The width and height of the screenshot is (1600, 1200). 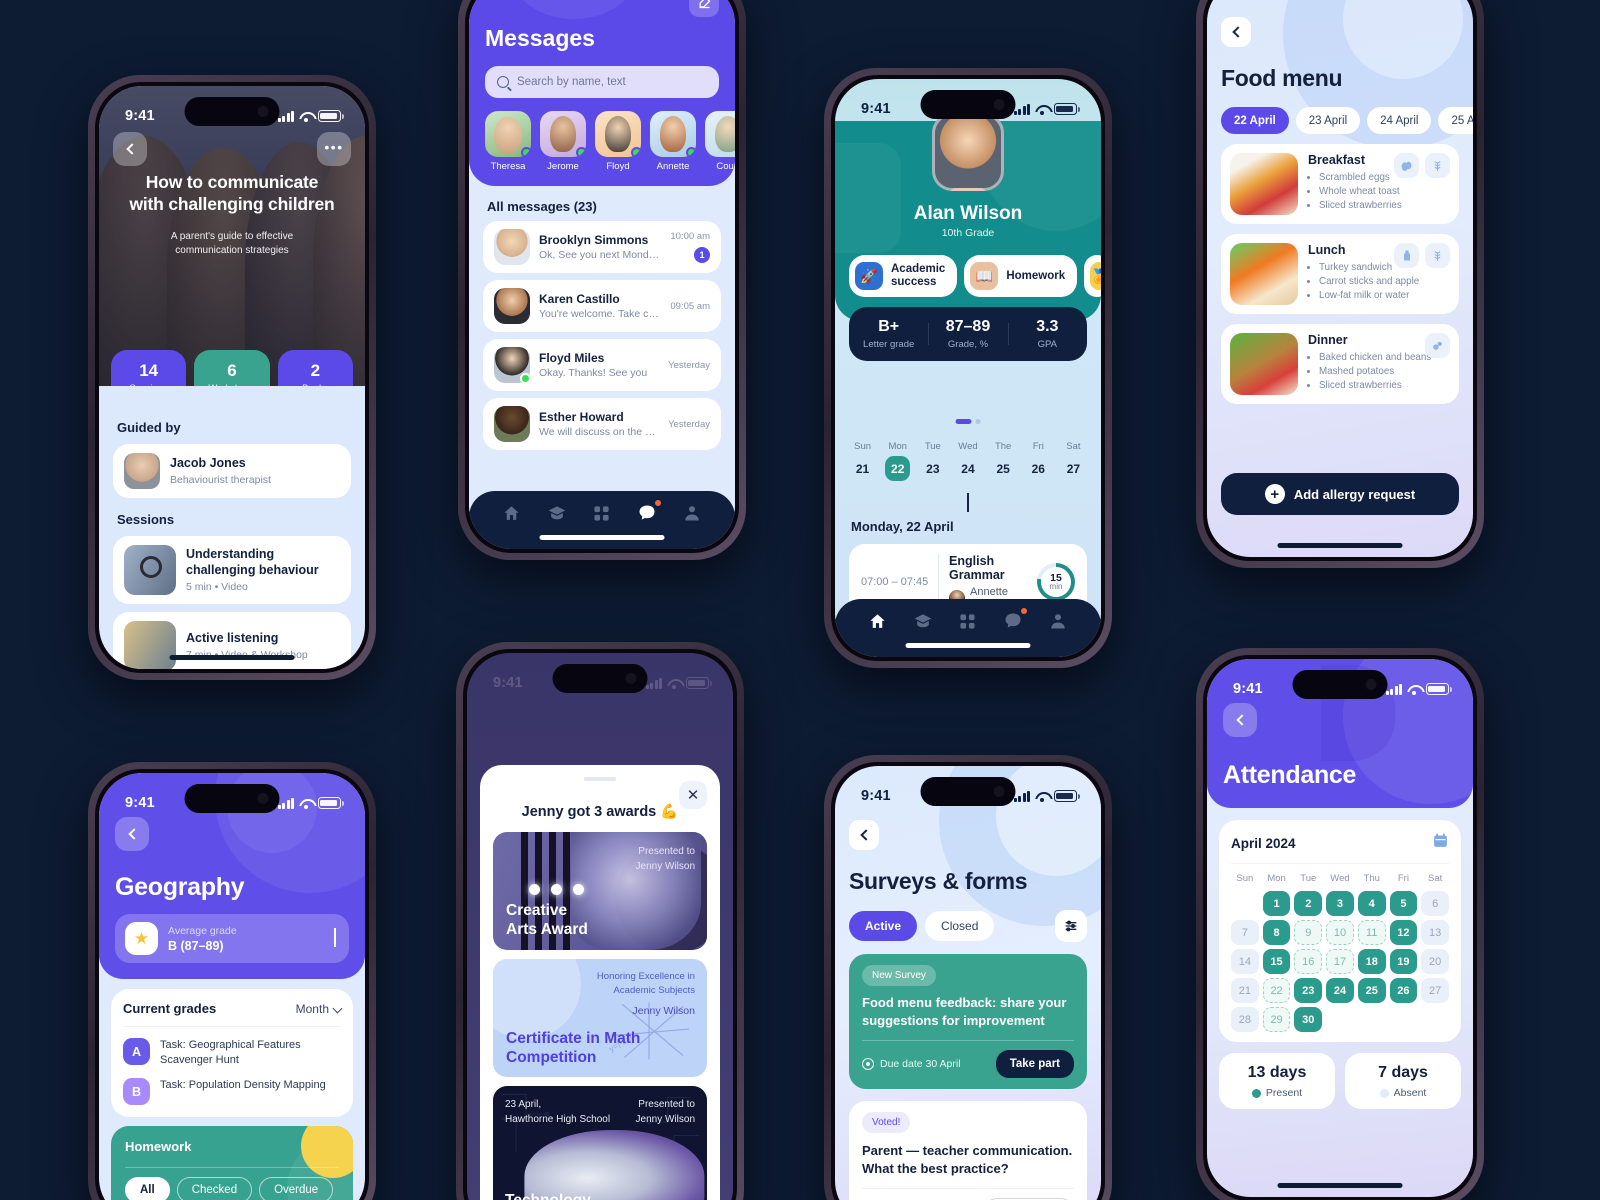 I want to click on week-day: Tue 23, so click(x=932, y=461).